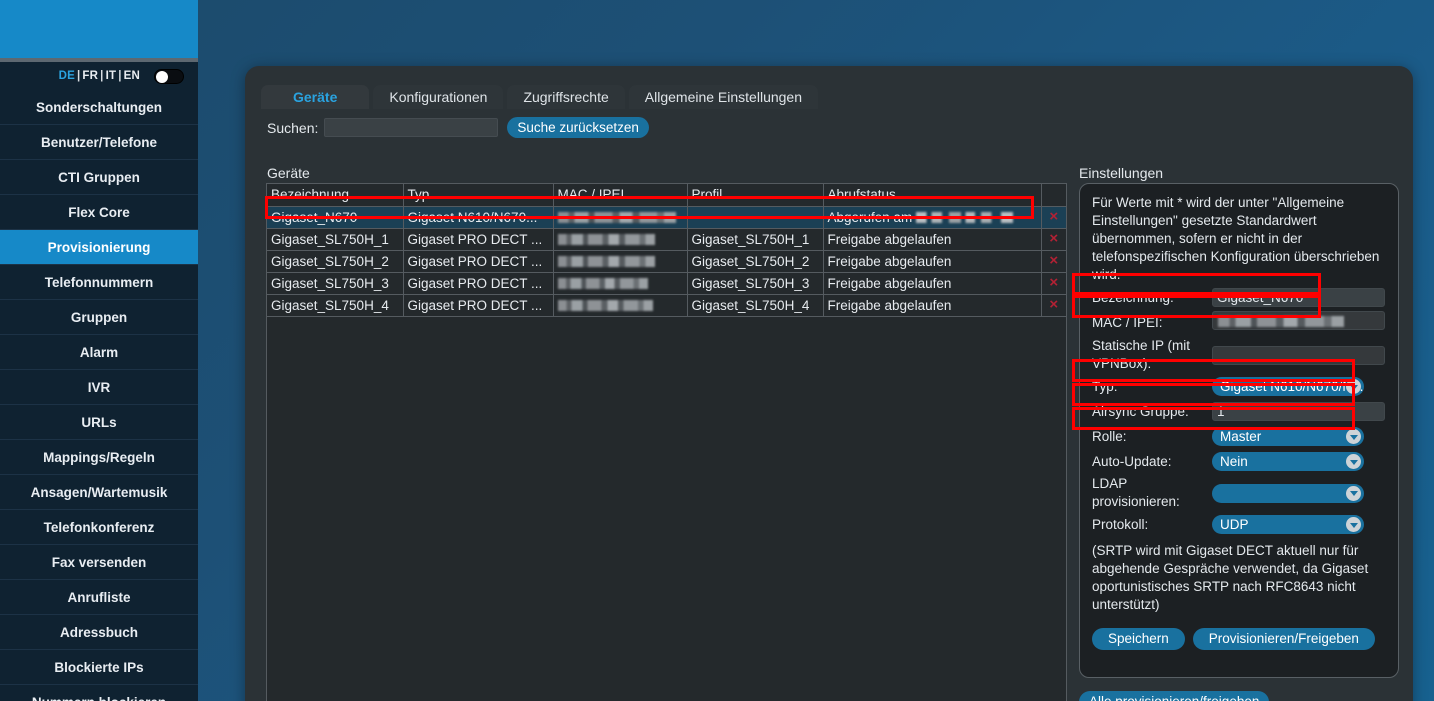 This screenshot has width=1434, height=701. I want to click on sidebar-item-benutzer-telefone: Benutzer/Telefone, so click(99, 142).